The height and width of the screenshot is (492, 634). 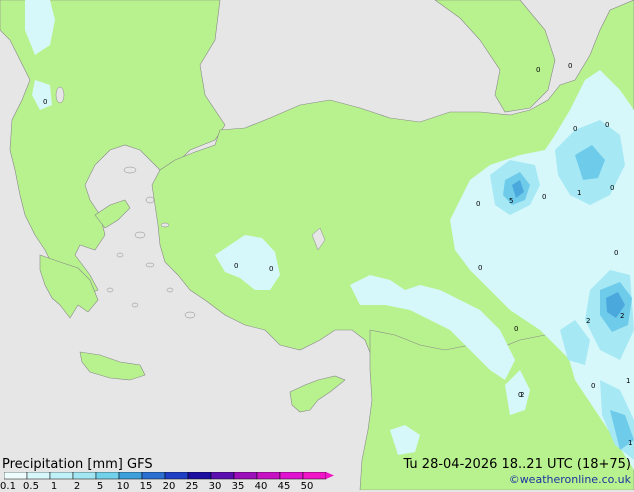 What do you see at coordinates (77, 464) in the screenshot?
I see `legend-title: Precipitation [mm] GFS` at bounding box center [77, 464].